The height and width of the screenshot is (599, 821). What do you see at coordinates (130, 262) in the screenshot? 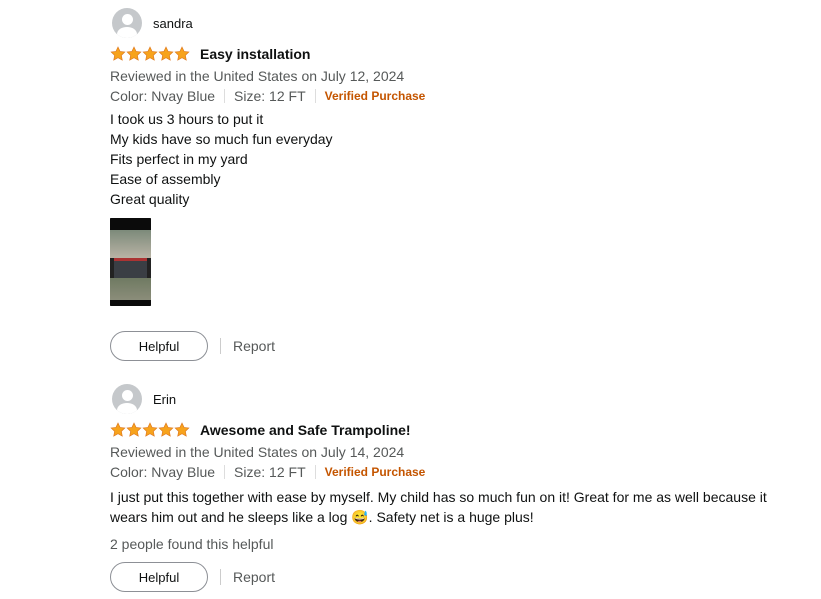
I see `review-image-thumbnail` at bounding box center [130, 262].